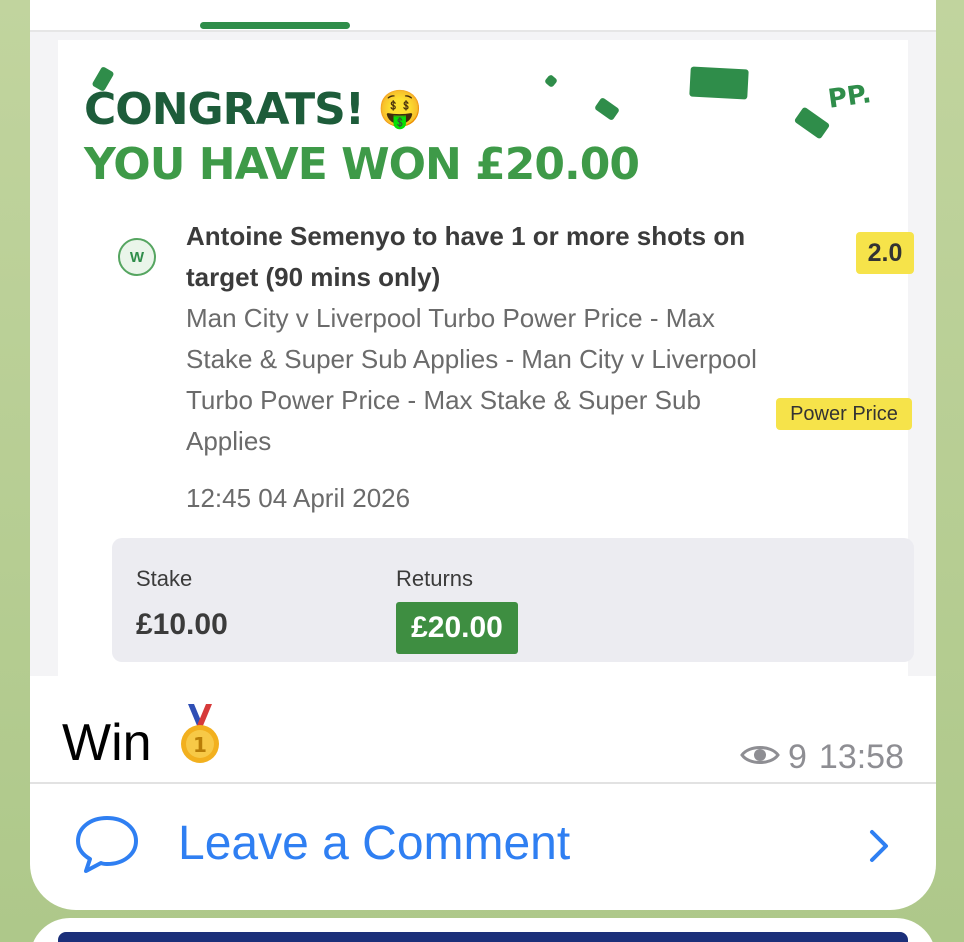 The height and width of the screenshot is (942, 964). I want to click on chevron-right-icon, so click(879, 848).